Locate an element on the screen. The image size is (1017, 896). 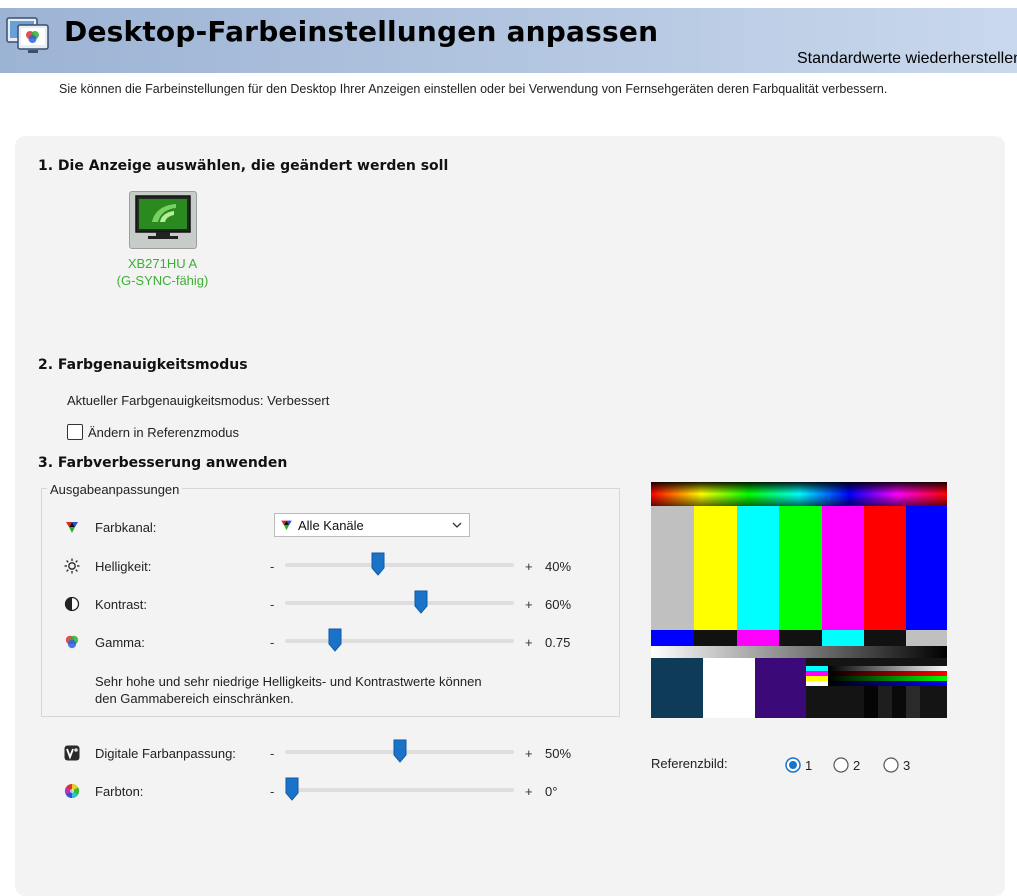
chevron-down-icon is located at coordinates (457, 525).